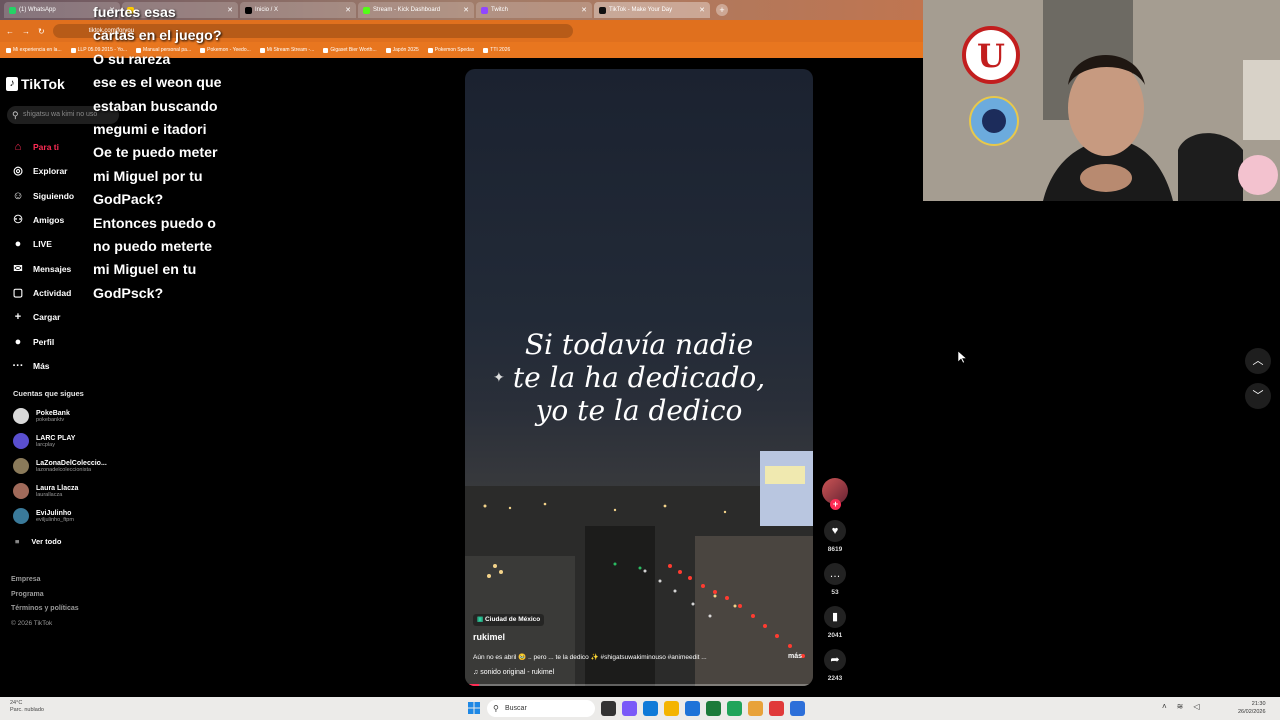  What do you see at coordinates (18, 268) in the screenshot?
I see `messages-icon: ✉` at bounding box center [18, 268].